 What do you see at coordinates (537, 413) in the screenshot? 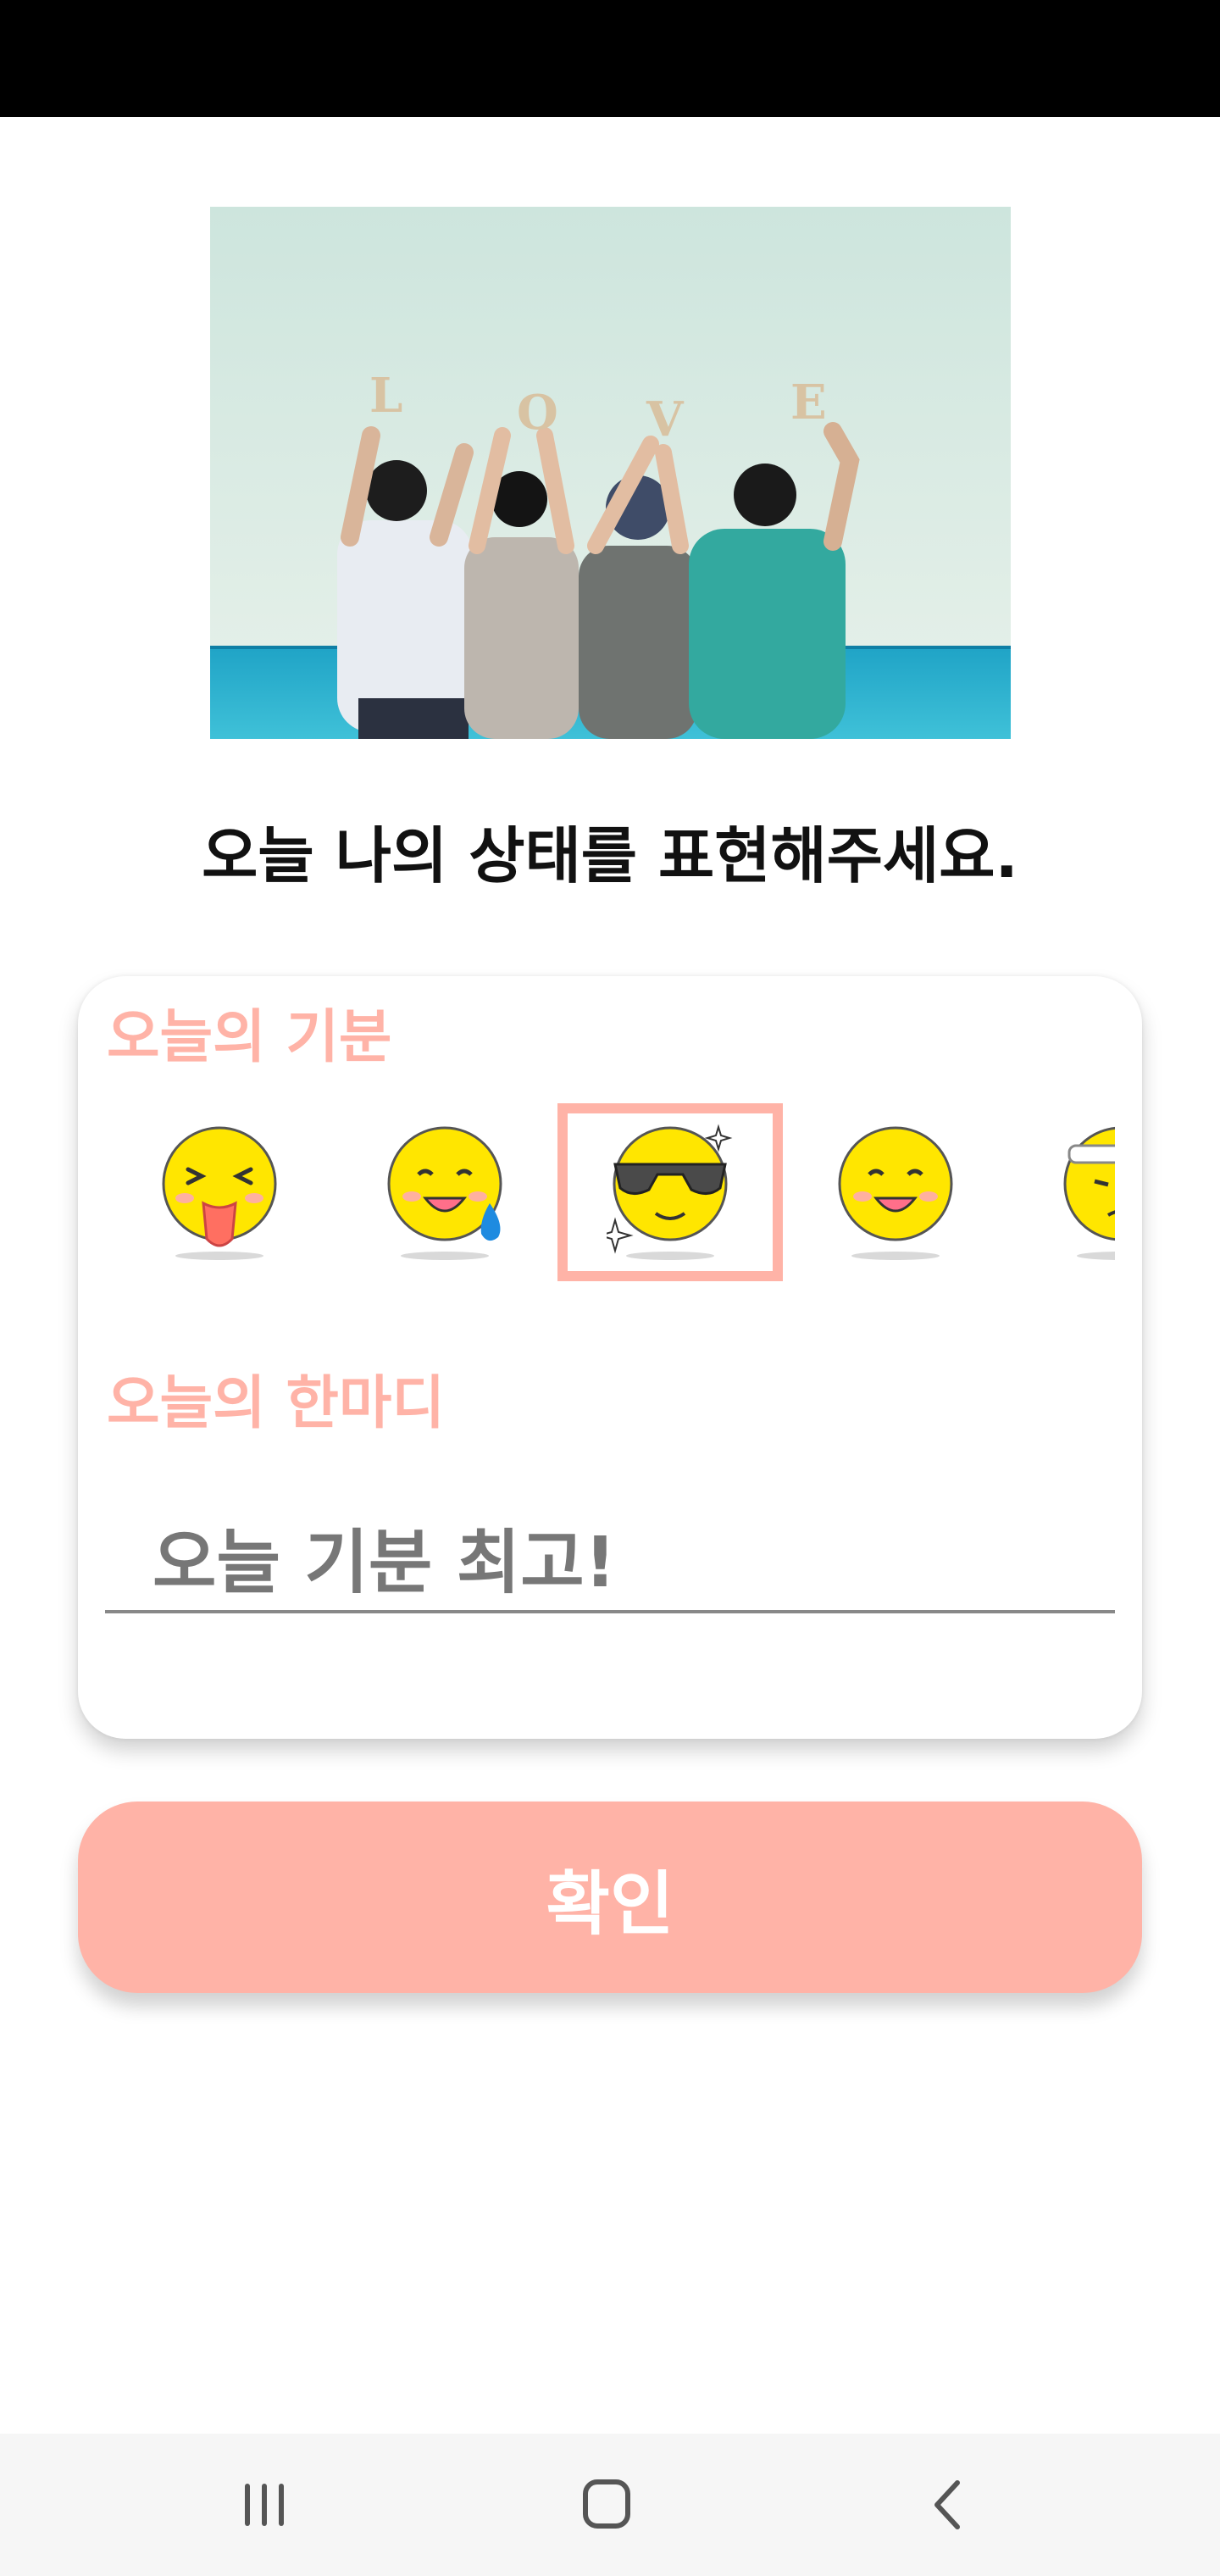
I see `photo-letter-o: O` at bounding box center [537, 413].